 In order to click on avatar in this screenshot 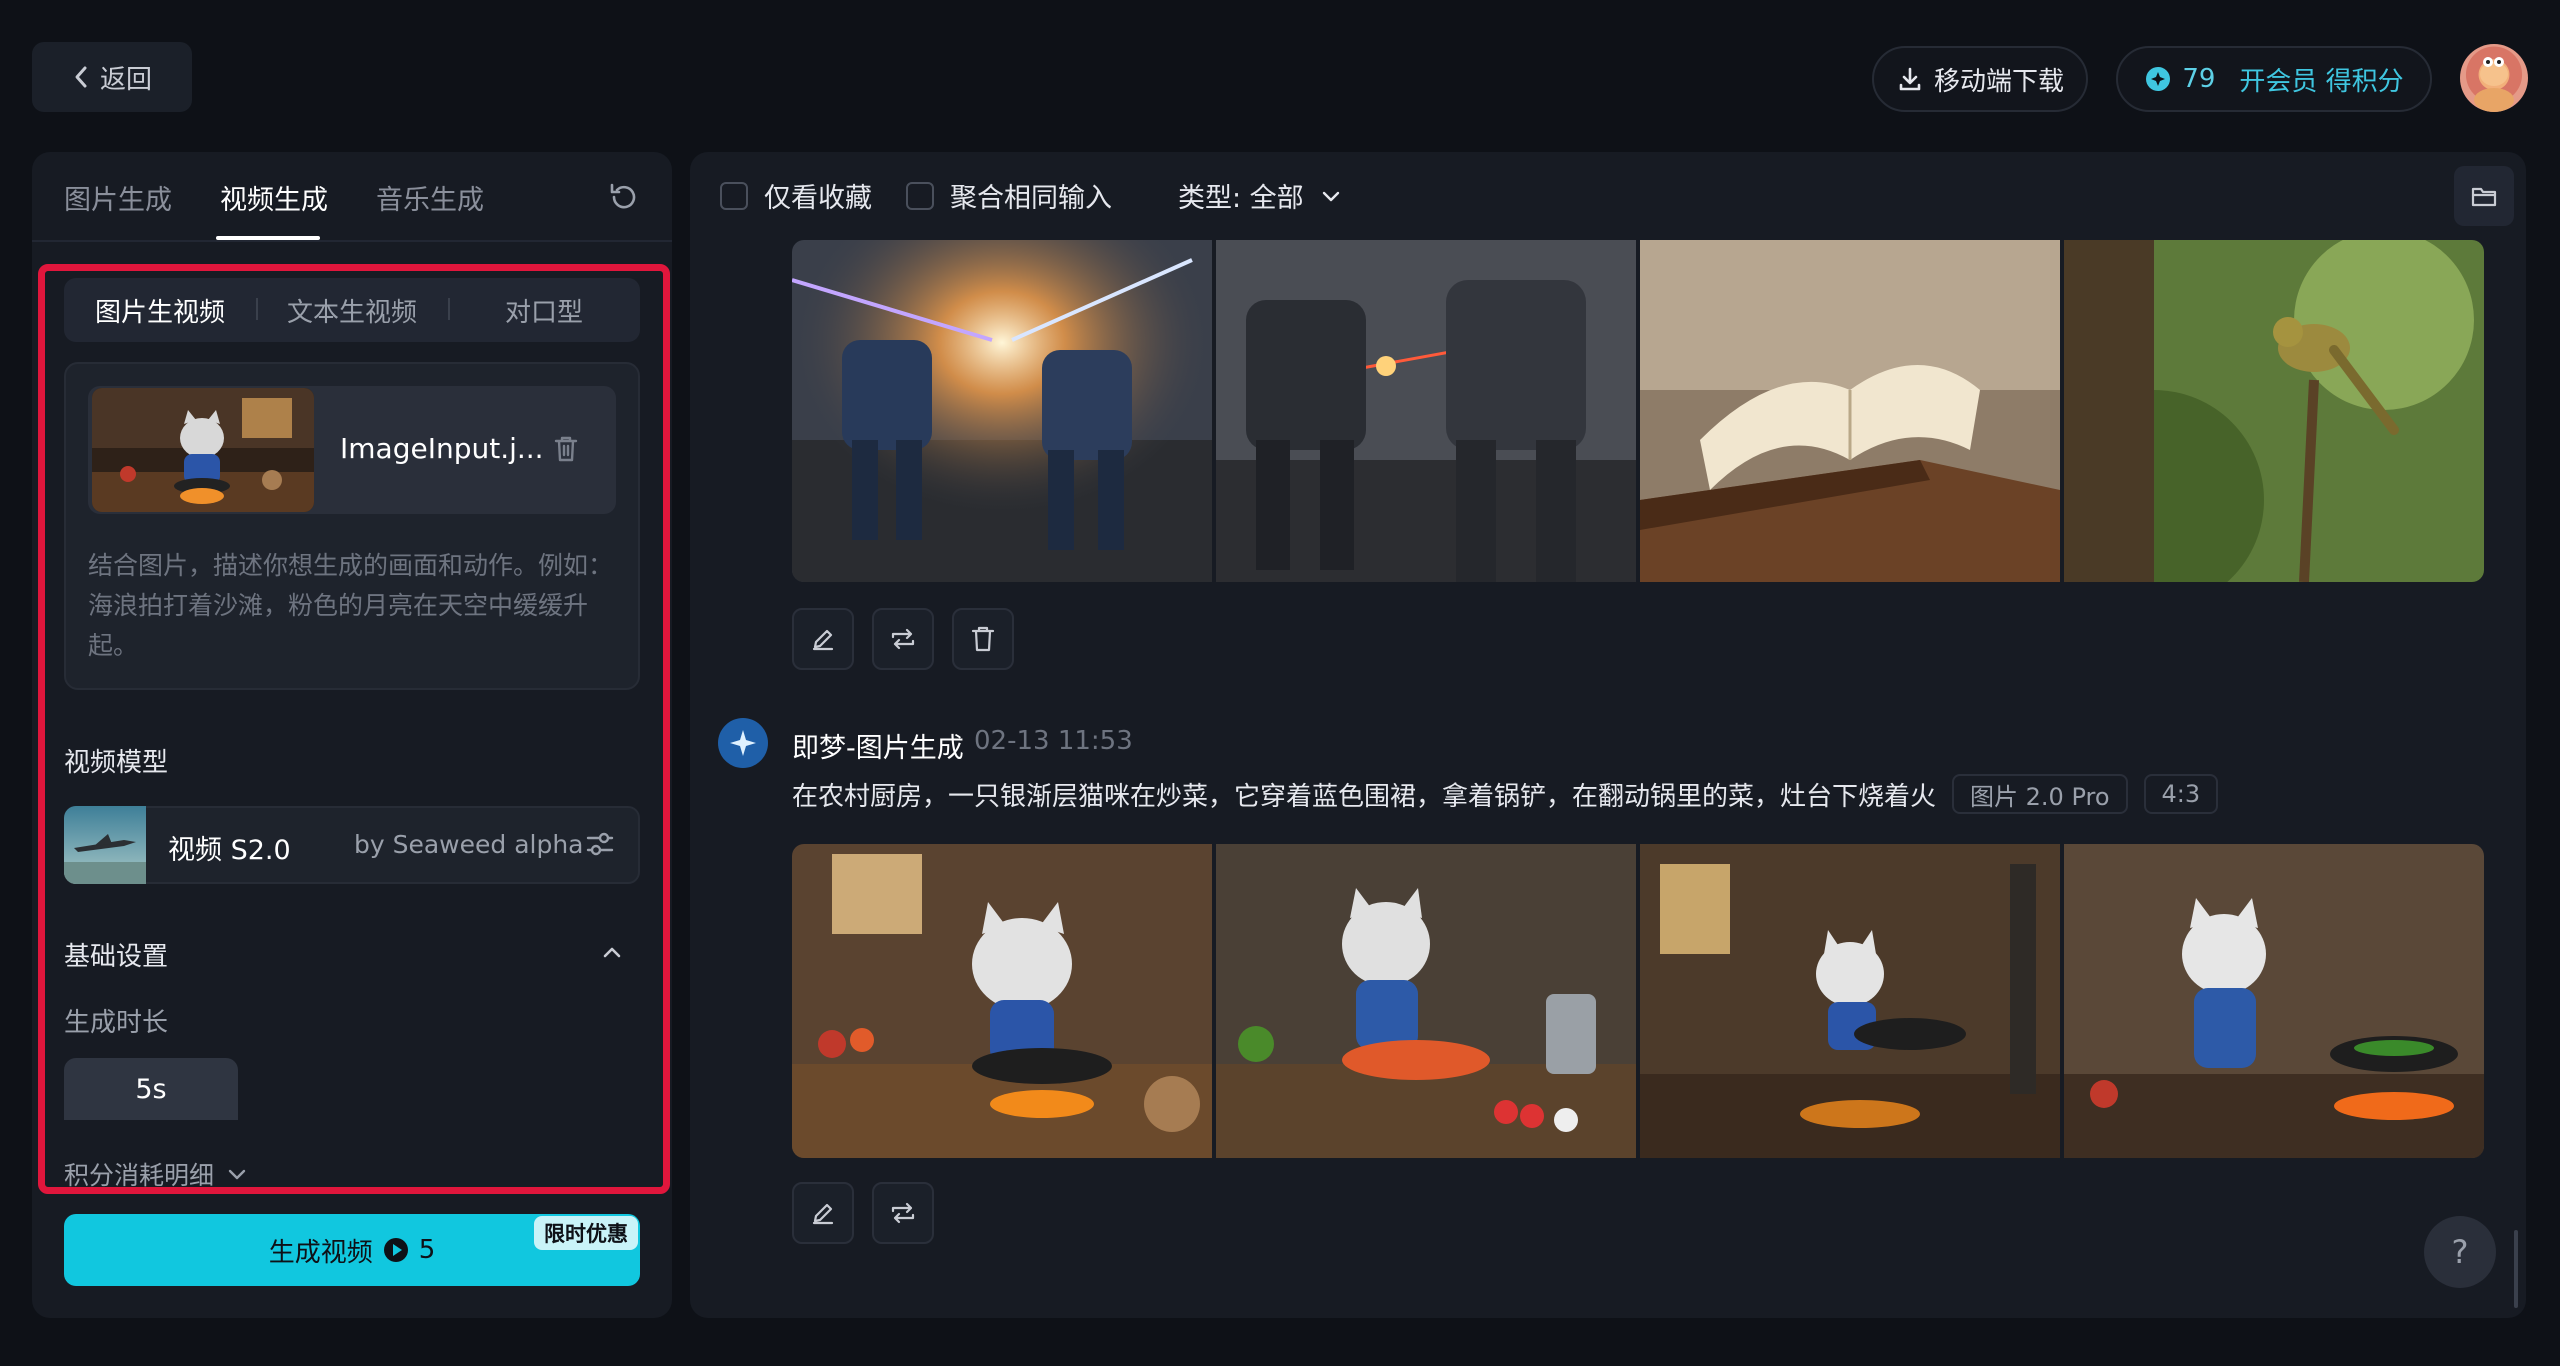, I will do `click(2494, 78)`.